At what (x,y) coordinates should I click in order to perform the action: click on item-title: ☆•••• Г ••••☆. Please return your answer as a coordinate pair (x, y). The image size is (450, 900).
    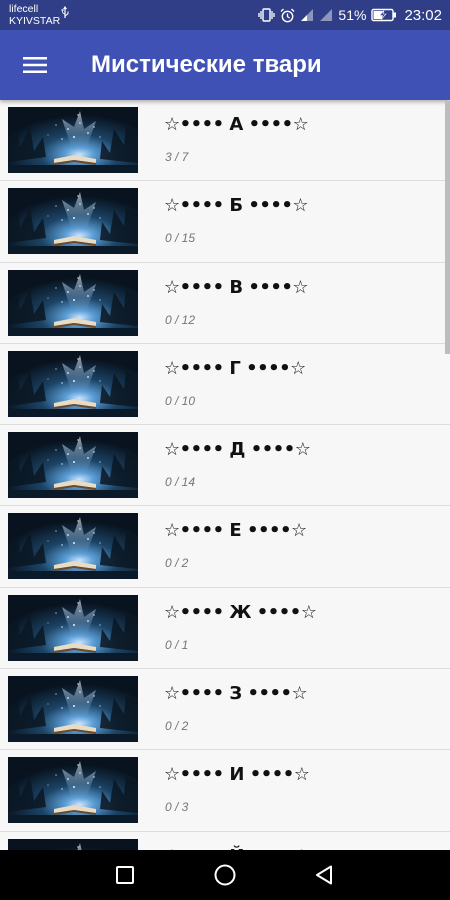
    Looking at the image, I should click on (235, 368).